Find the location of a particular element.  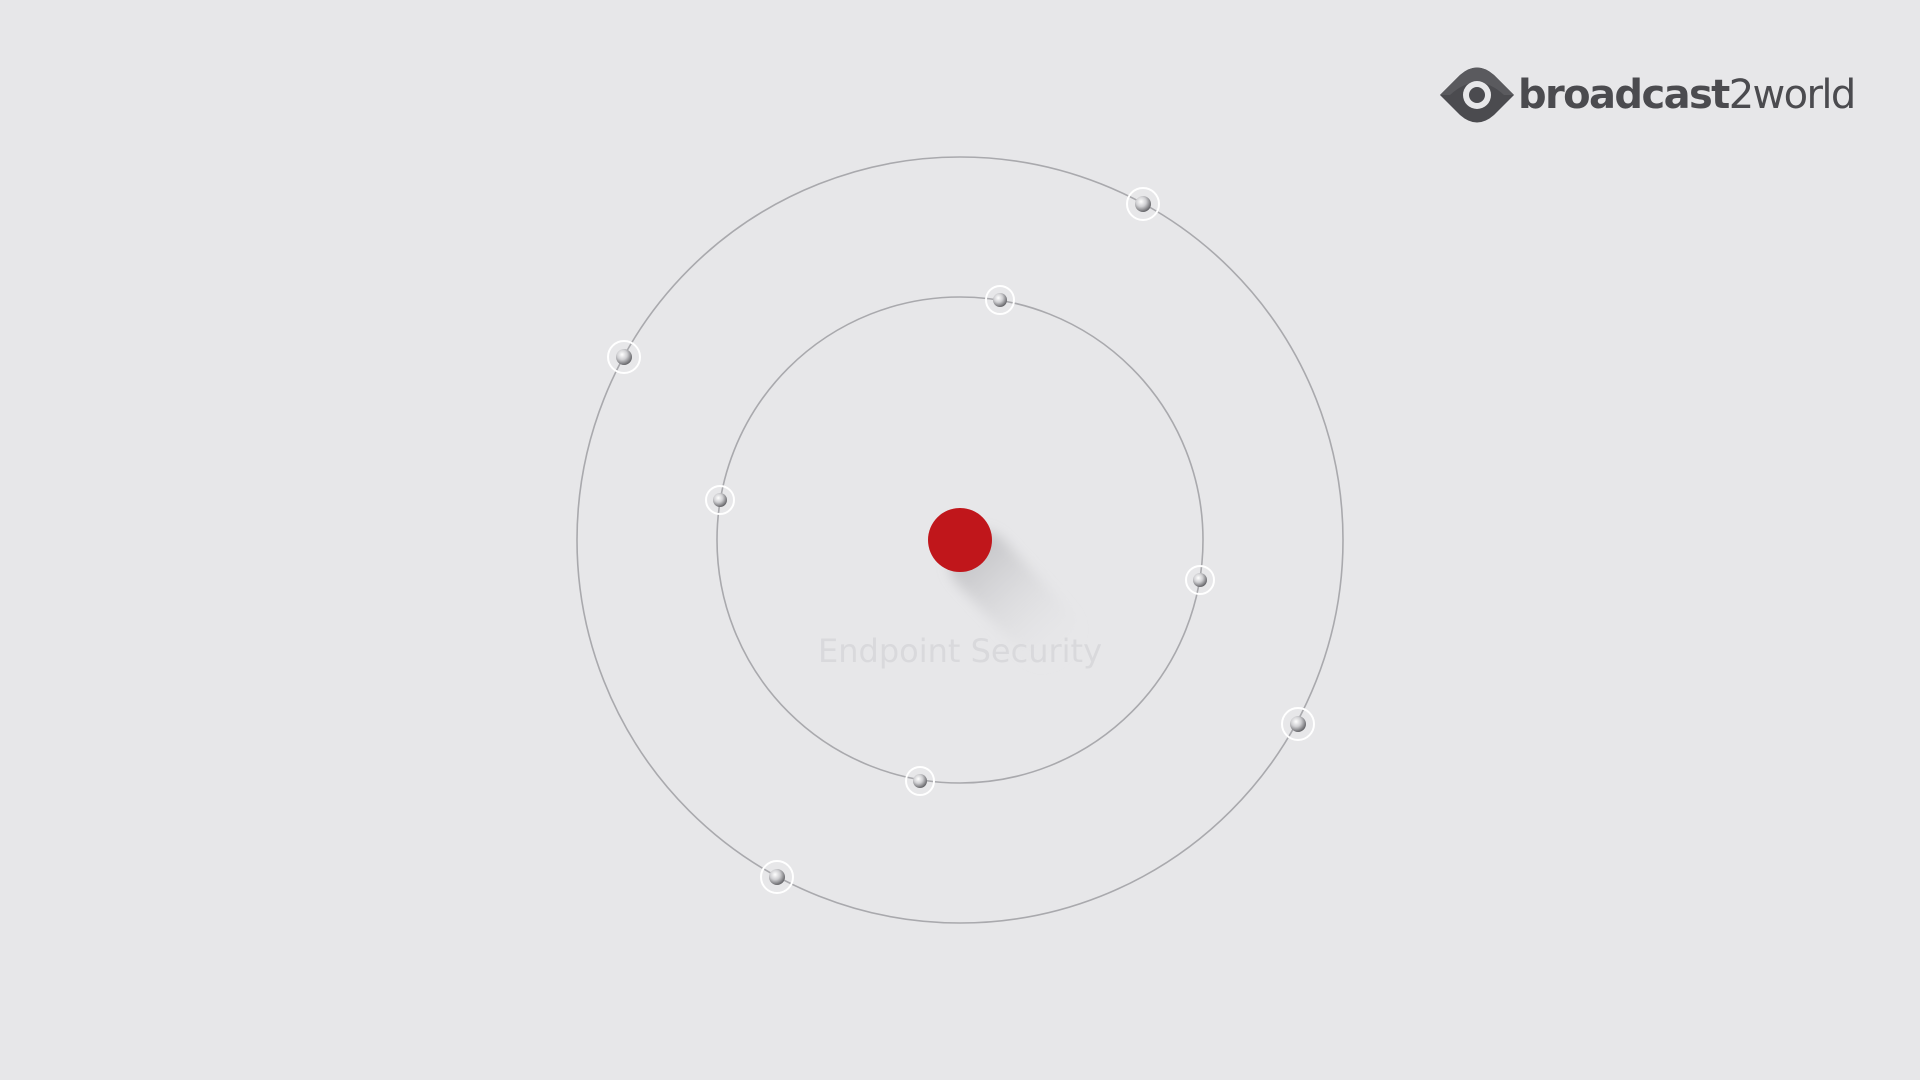

core-node is located at coordinates (960, 540).